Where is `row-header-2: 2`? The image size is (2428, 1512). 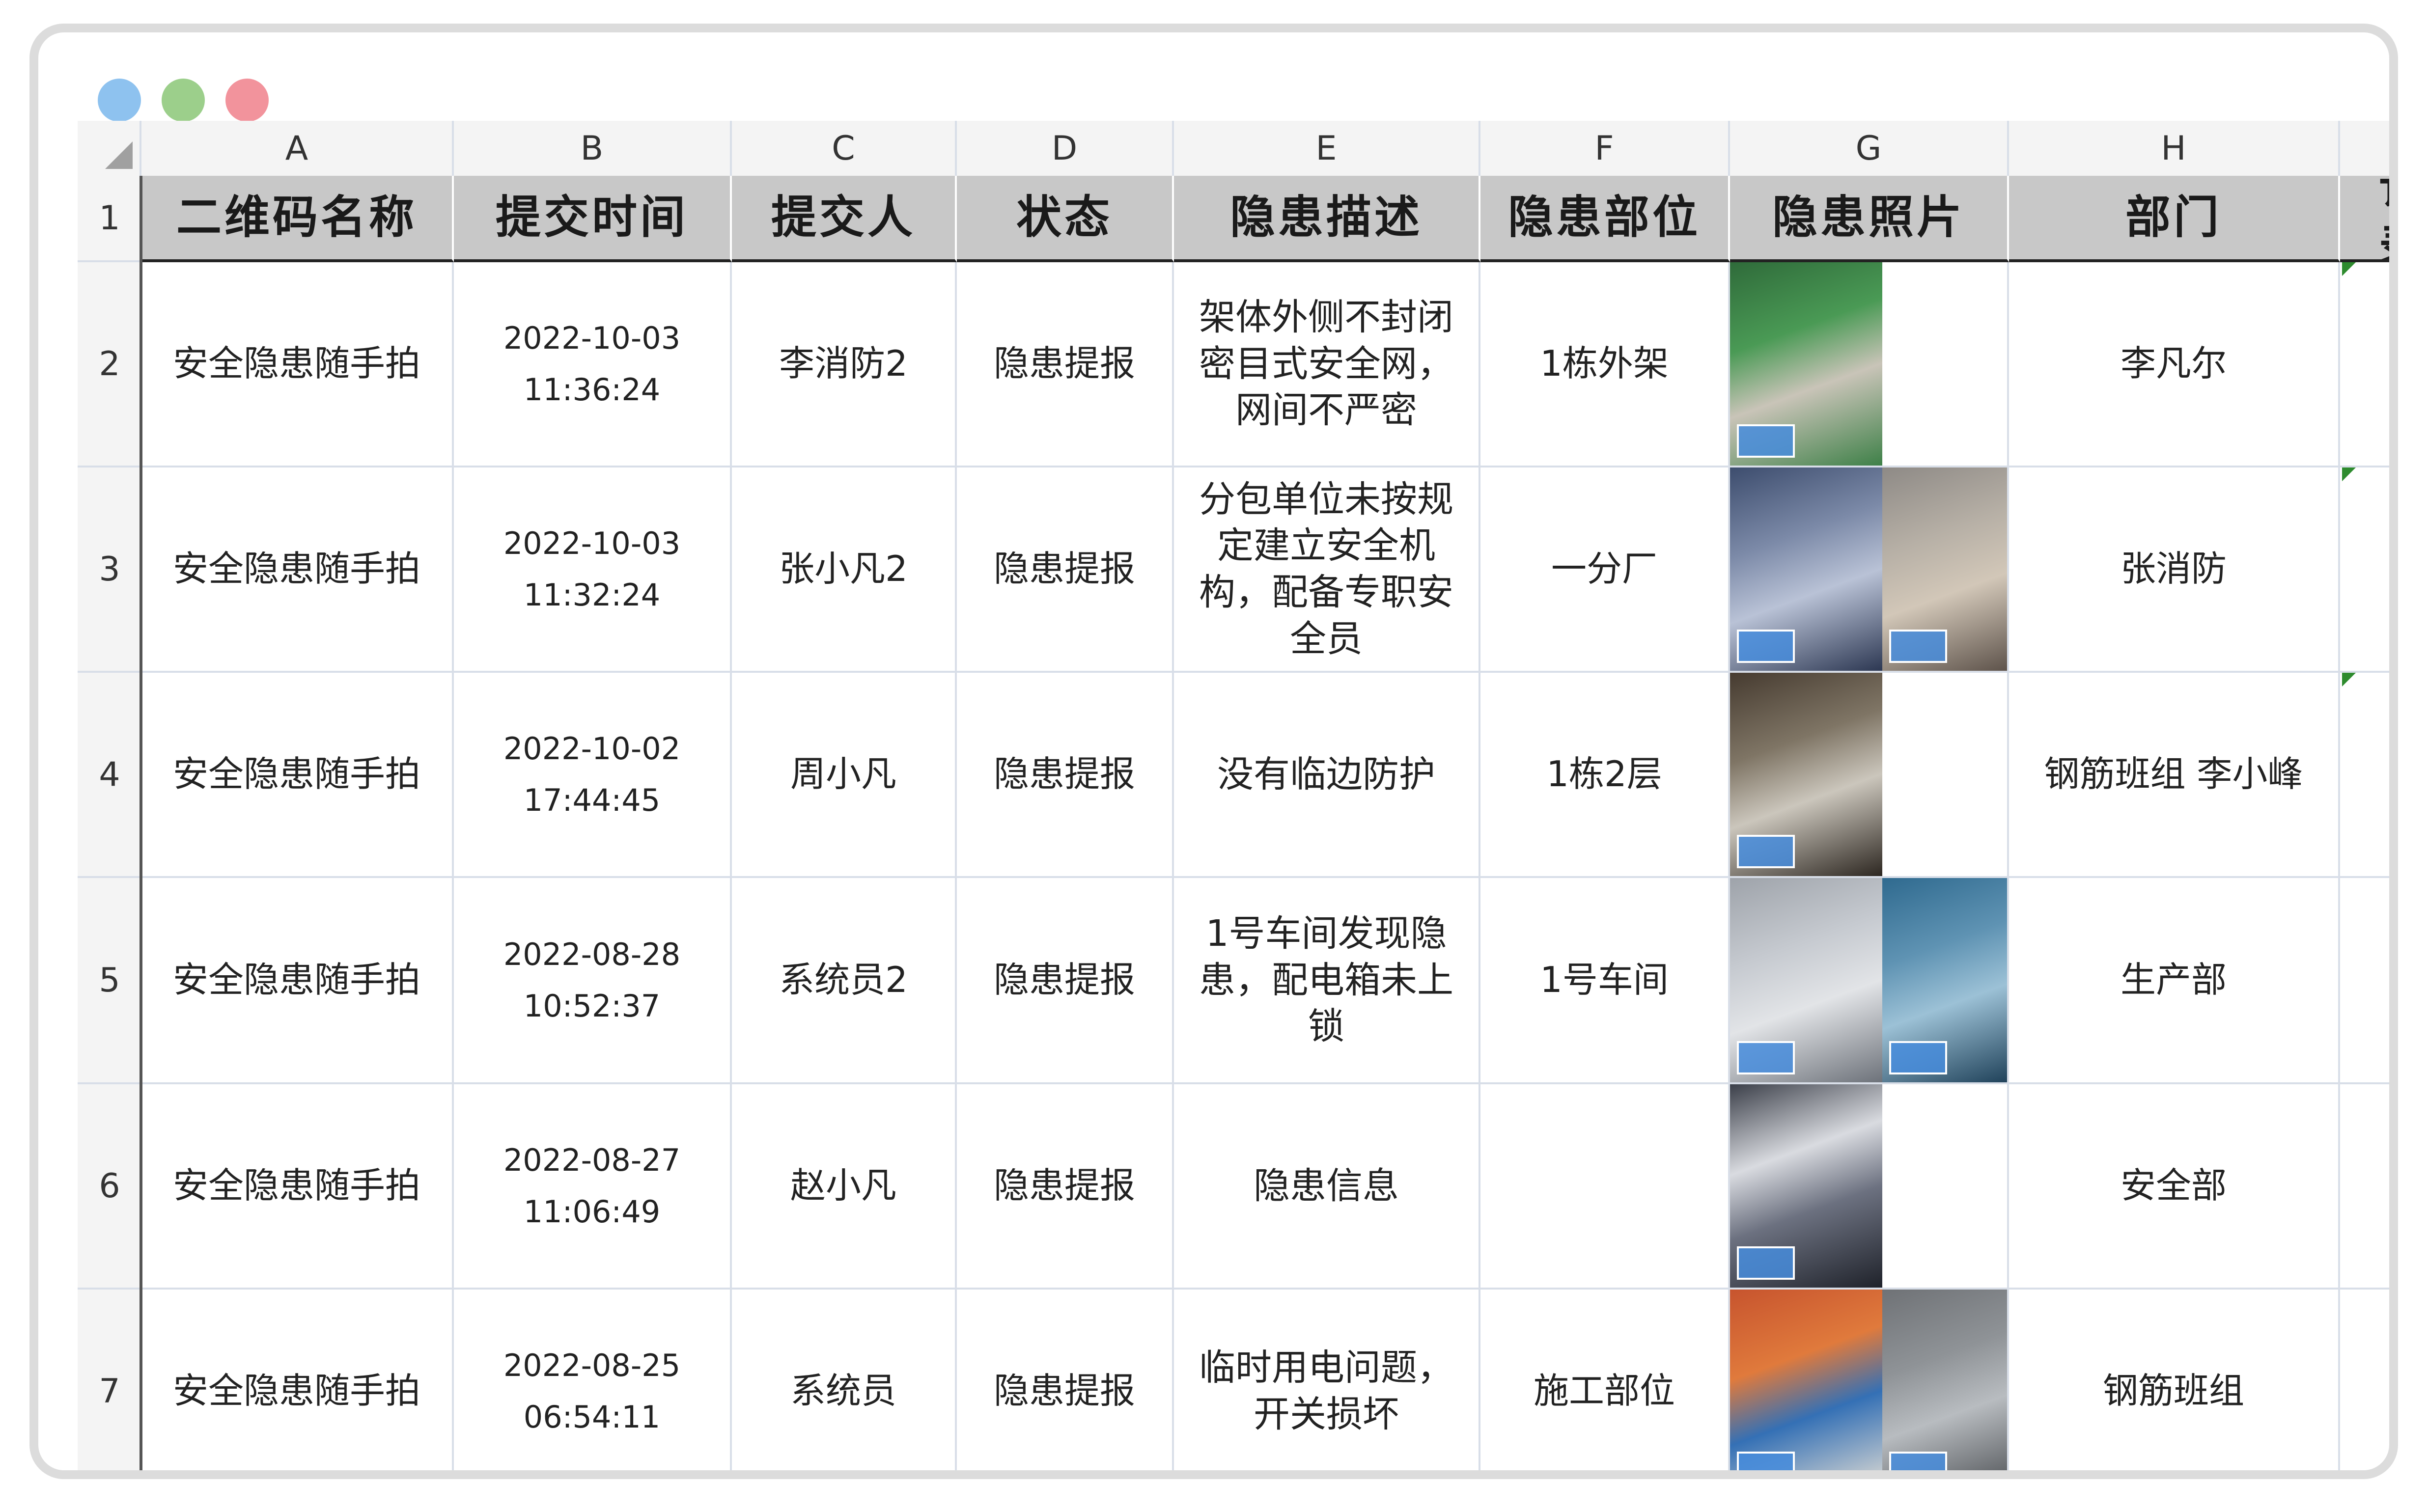 row-header-2: 2 is located at coordinates (109, 364).